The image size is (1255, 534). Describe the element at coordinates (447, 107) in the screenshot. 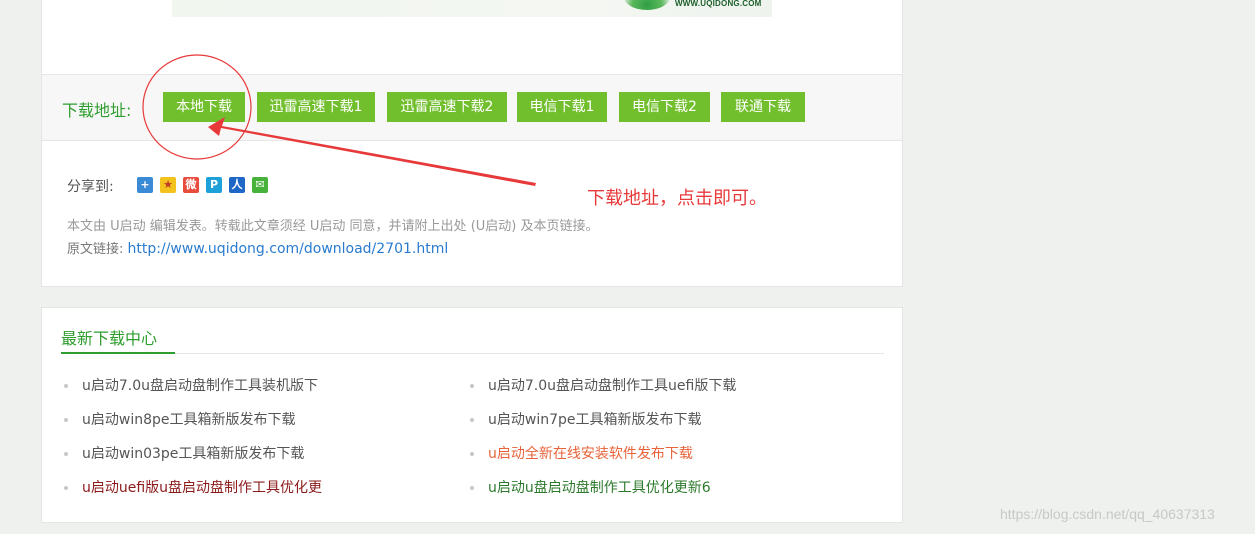

I see `thunder-download-2-button: 迅雷高速下载2` at that location.